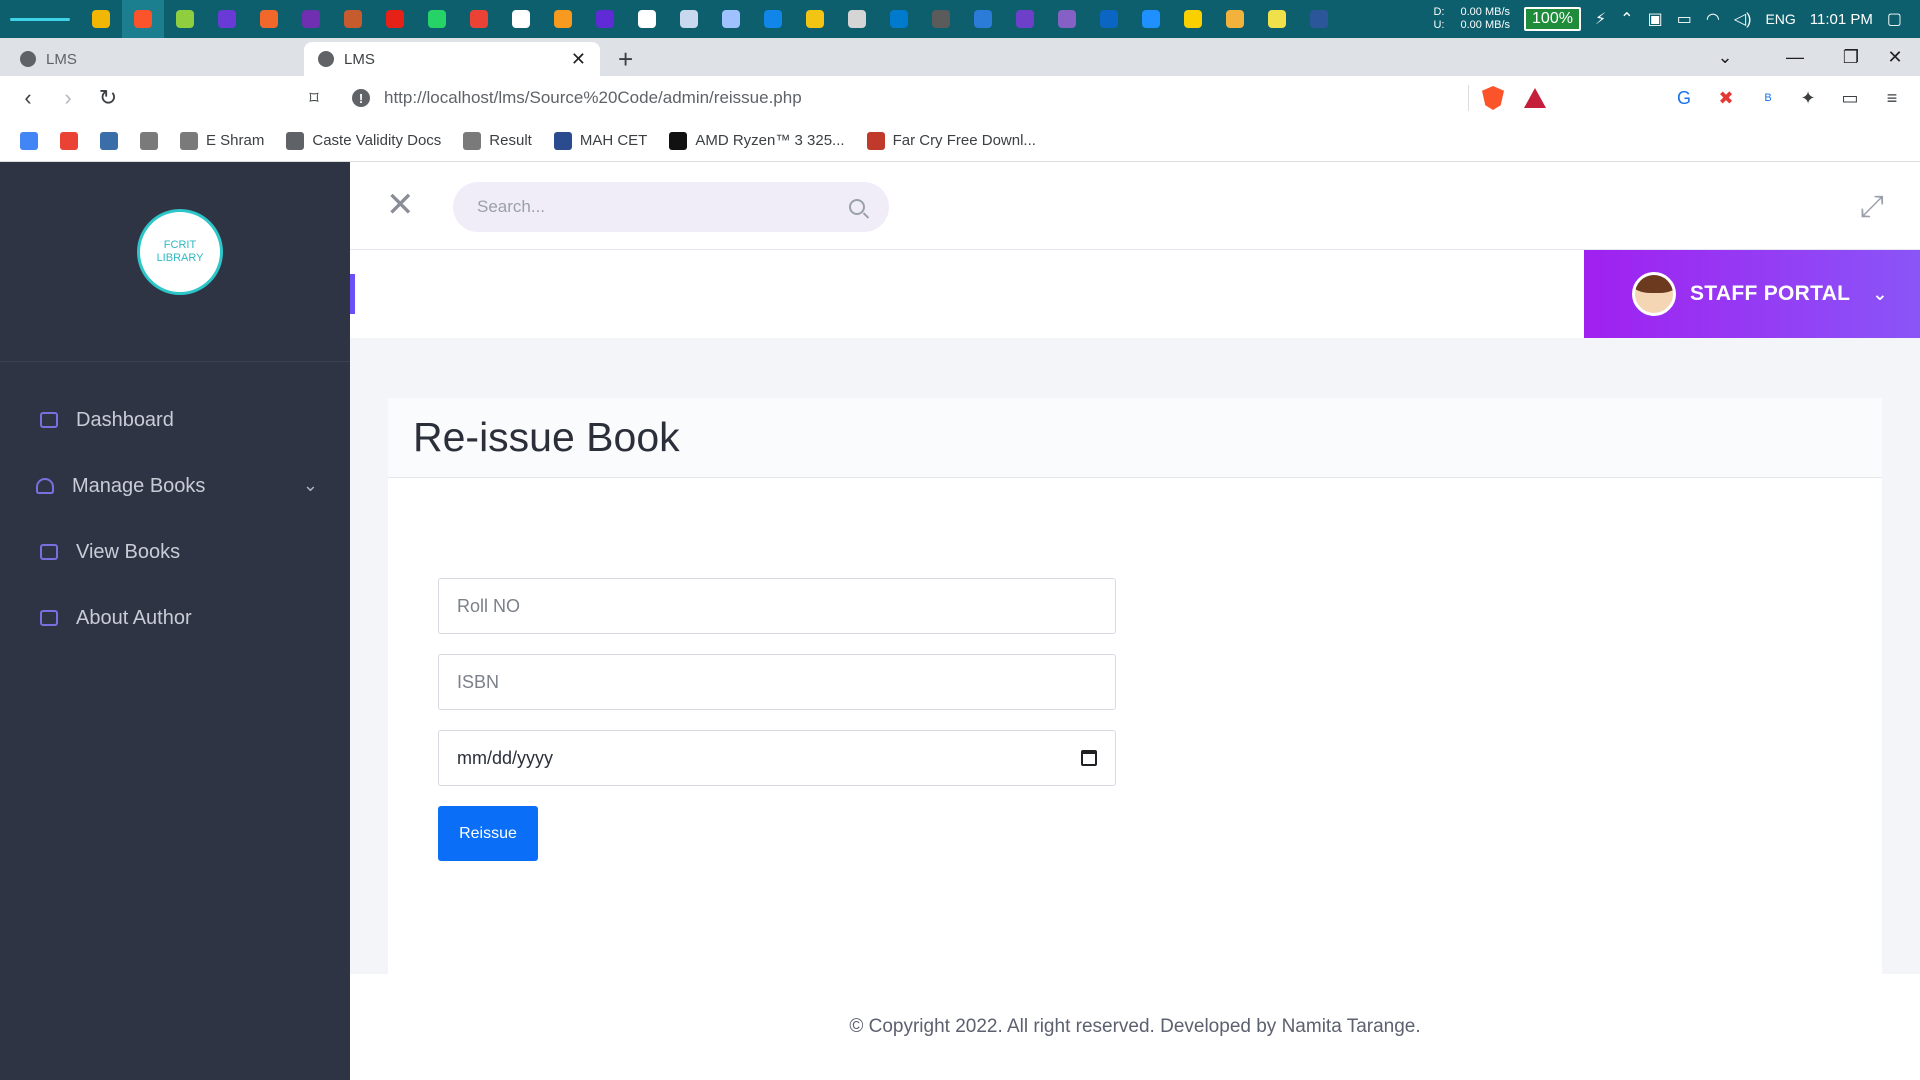 This screenshot has width=1920, height=1080. I want to click on chevron-up-icon: ⌃, so click(1626, 19).